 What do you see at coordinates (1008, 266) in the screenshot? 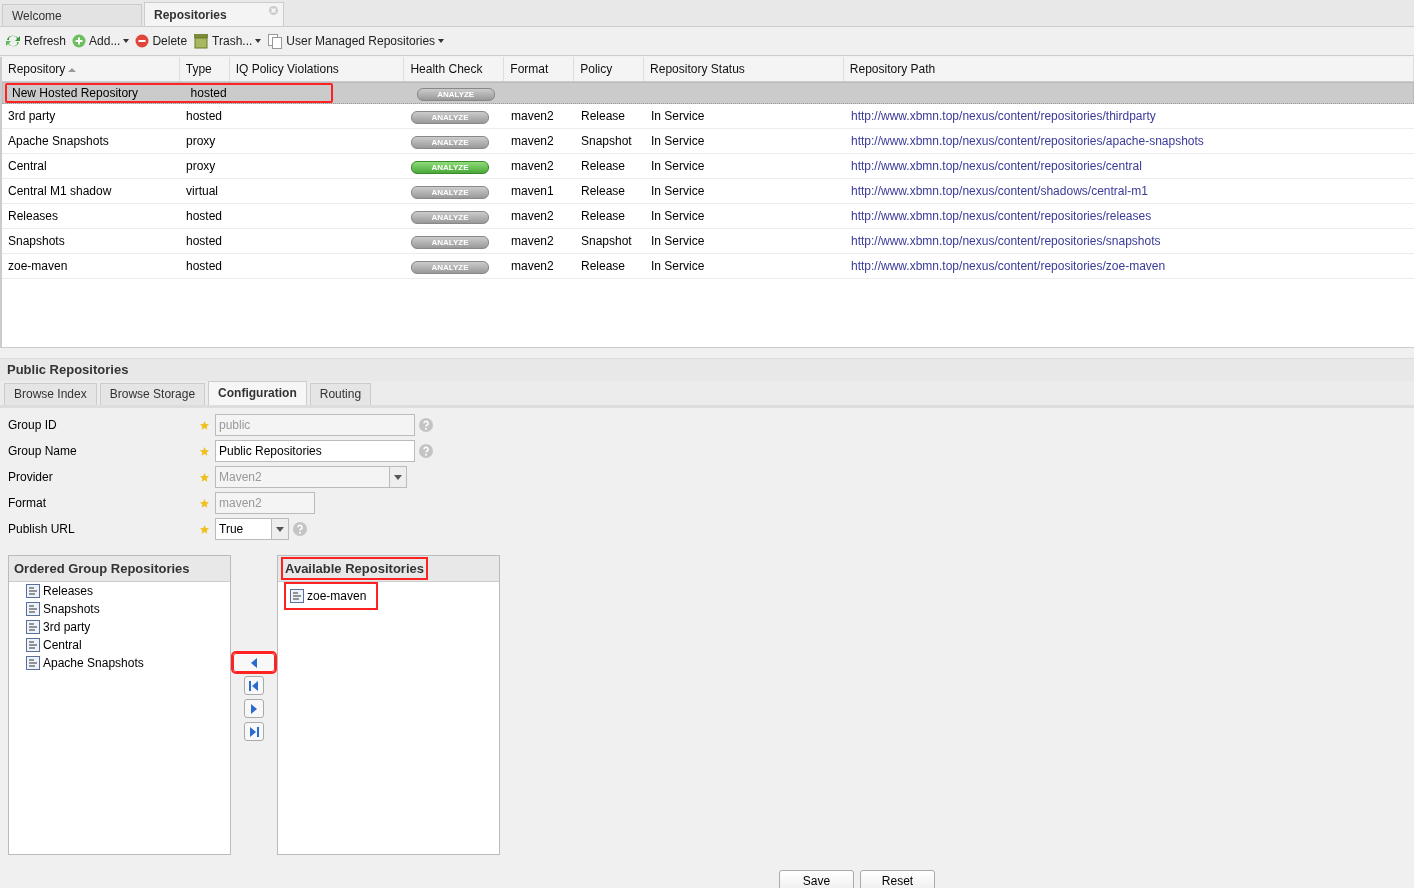
I see `repository-link: http://www.xbmn.top/nexus/content/repositories/zoe-maven` at bounding box center [1008, 266].